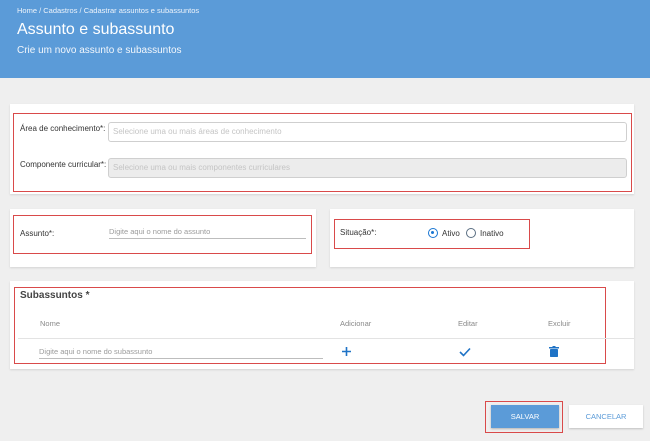 The width and height of the screenshot is (650, 441). What do you see at coordinates (37, 233) in the screenshot?
I see `assunto-label: Assunto*:` at bounding box center [37, 233].